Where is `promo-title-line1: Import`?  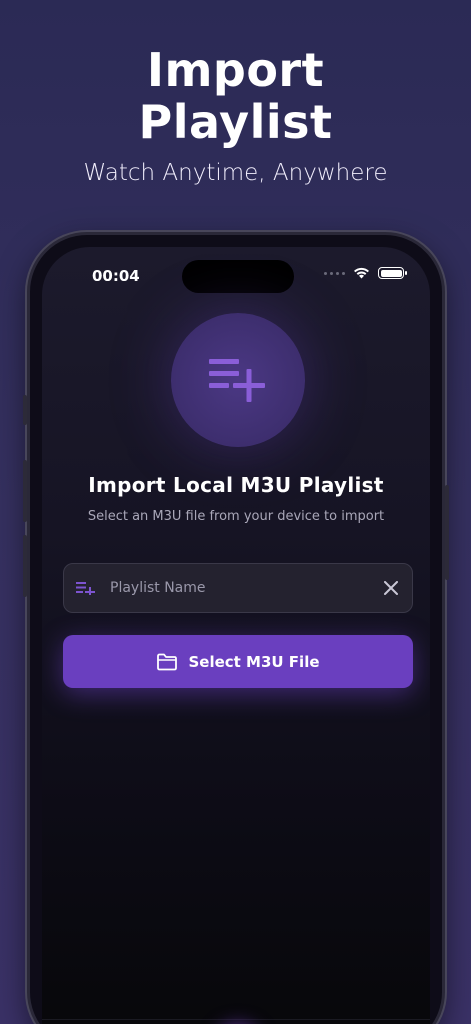
promo-title-line1: Import is located at coordinates (235, 70).